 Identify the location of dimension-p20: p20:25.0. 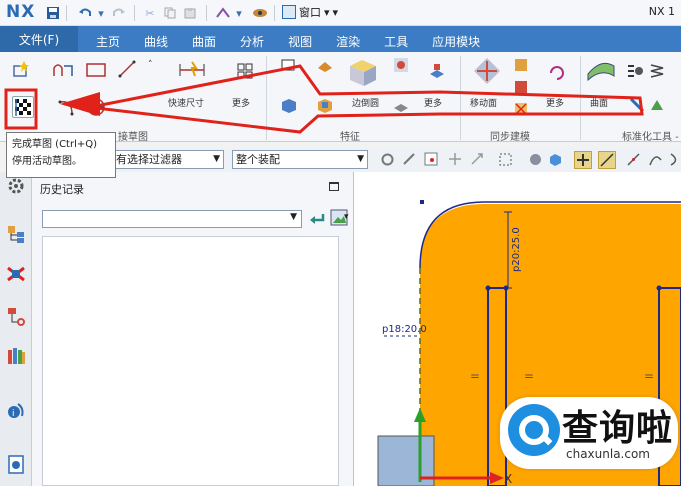
(516, 249).